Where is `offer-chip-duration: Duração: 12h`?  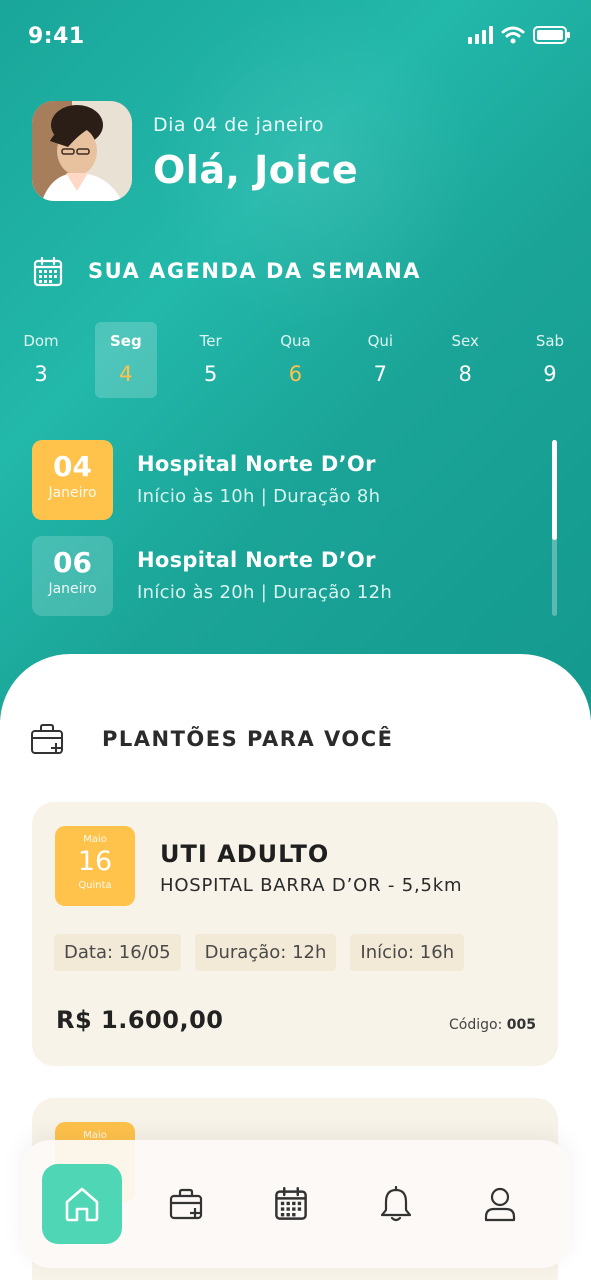 offer-chip-duration: Duração: 12h is located at coordinates (265, 952).